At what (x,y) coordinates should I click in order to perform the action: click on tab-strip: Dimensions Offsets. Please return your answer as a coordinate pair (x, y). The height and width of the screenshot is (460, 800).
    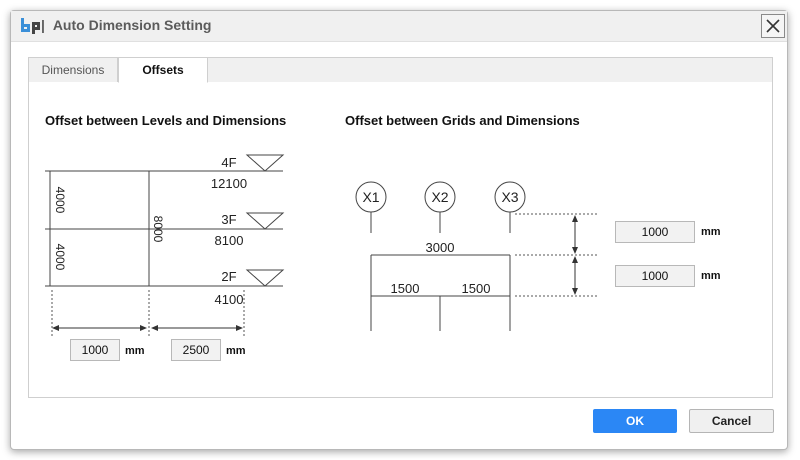
    Looking at the image, I should click on (400, 70).